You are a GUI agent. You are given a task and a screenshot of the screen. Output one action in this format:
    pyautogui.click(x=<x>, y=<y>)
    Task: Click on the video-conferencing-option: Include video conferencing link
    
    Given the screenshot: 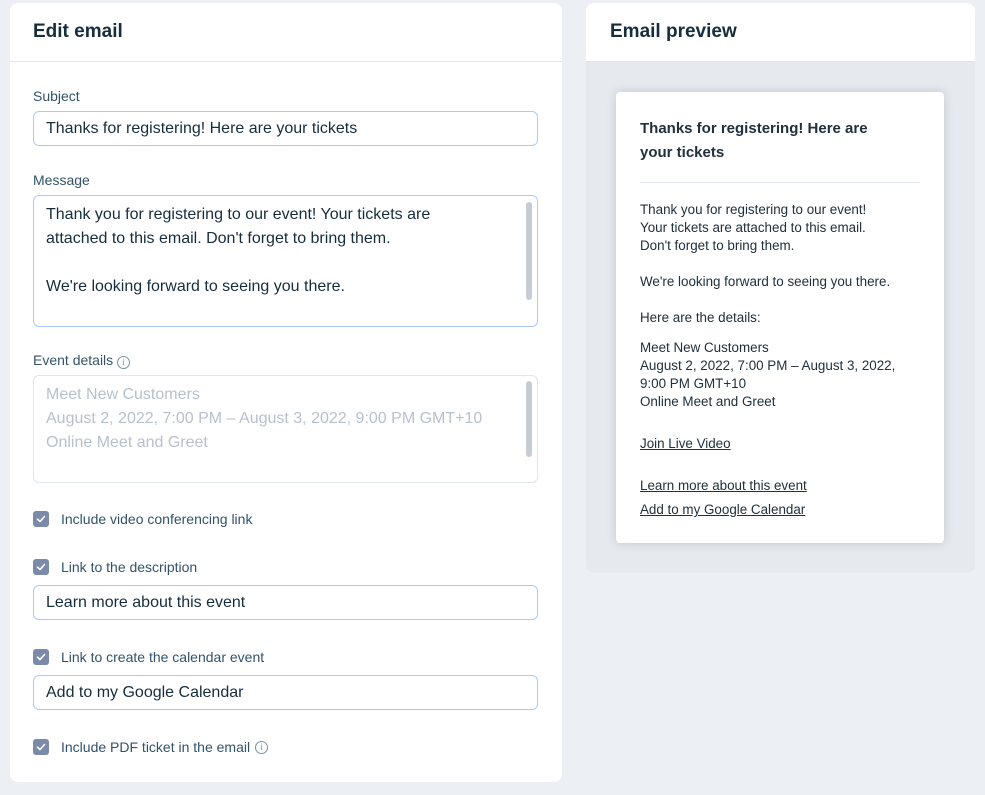 What is the action you would take?
    pyautogui.click(x=142, y=519)
    